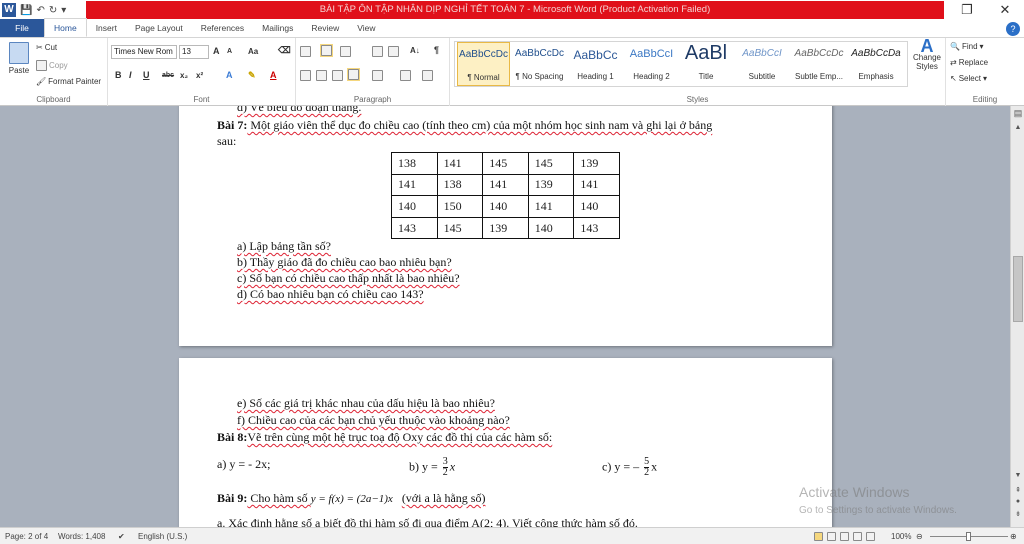  I want to click on strikethrough-button: abc, so click(168, 75).